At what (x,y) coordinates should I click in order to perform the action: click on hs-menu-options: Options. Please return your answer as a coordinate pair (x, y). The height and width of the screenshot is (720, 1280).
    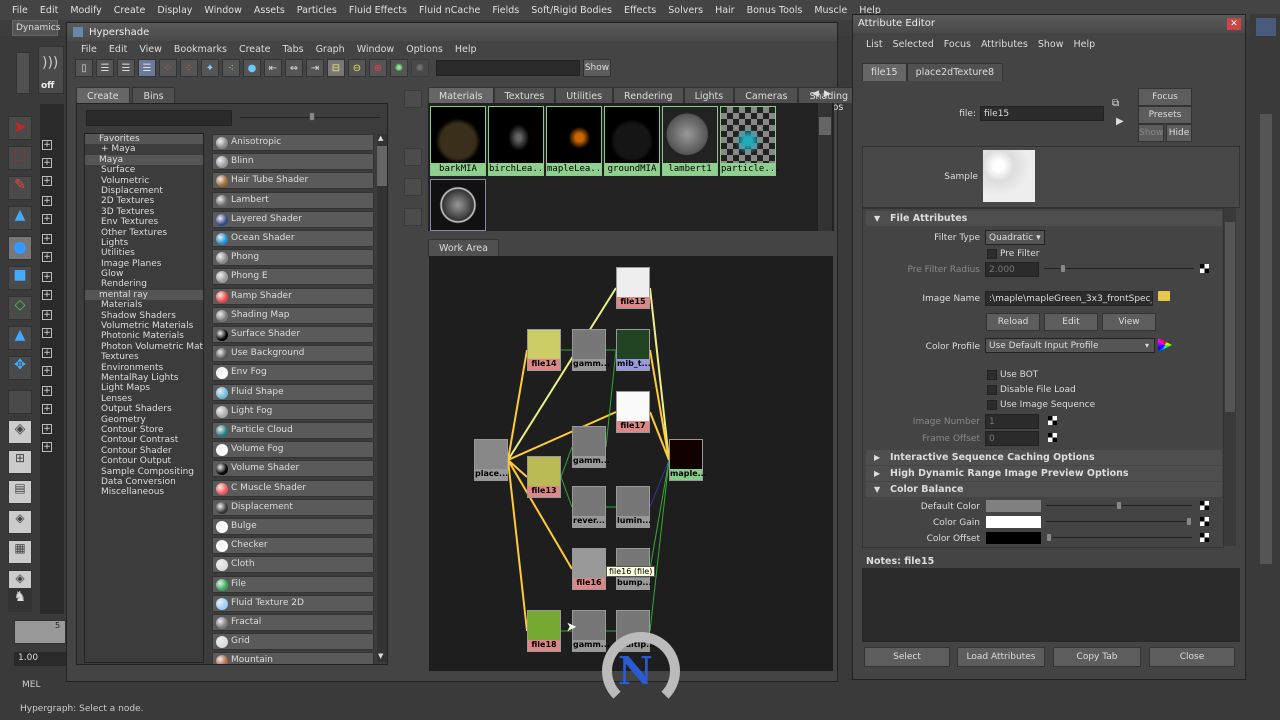
    Looking at the image, I should click on (424, 49).